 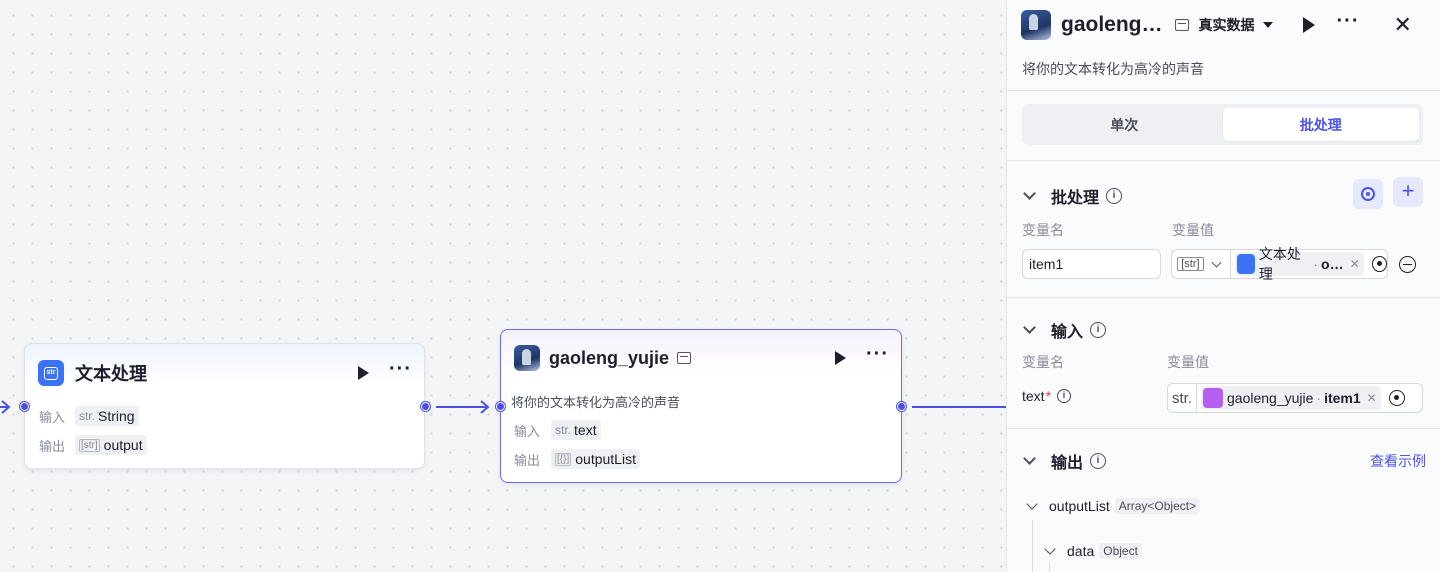 What do you see at coordinates (1267, 25) in the screenshot?
I see `caret-down-icon` at bounding box center [1267, 25].